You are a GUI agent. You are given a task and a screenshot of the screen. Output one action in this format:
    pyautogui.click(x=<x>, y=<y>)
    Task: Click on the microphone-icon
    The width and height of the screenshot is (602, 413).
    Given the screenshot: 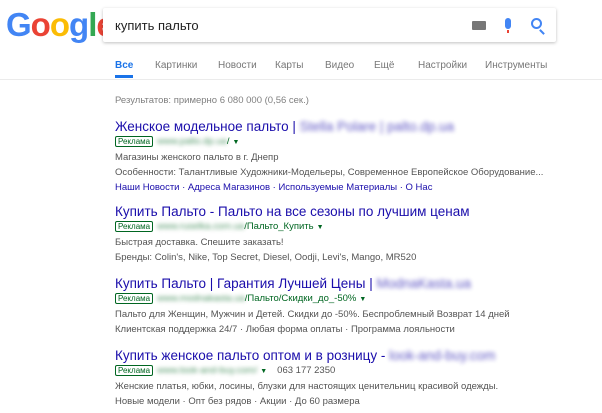 What is the action you would take?
    pyautogui.click(x=508, y=25)
    